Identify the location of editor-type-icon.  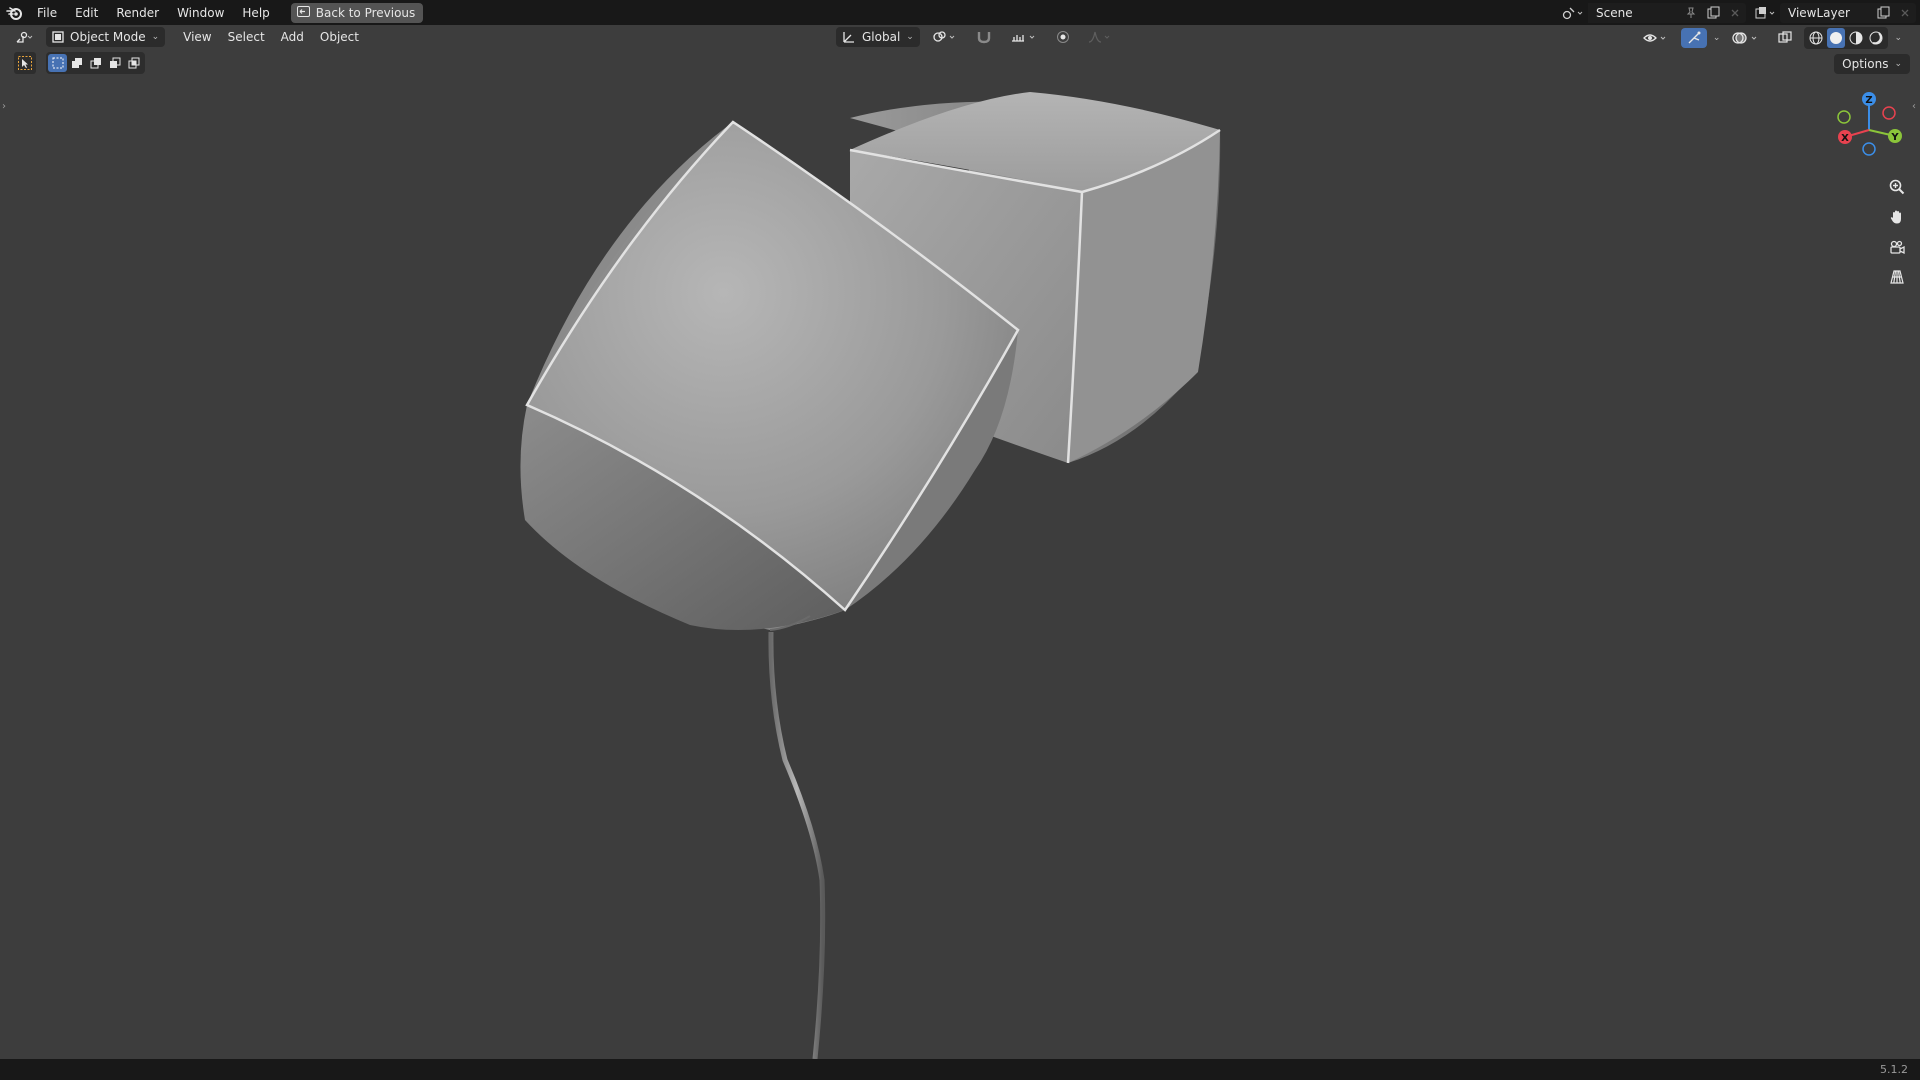
(24, 37).